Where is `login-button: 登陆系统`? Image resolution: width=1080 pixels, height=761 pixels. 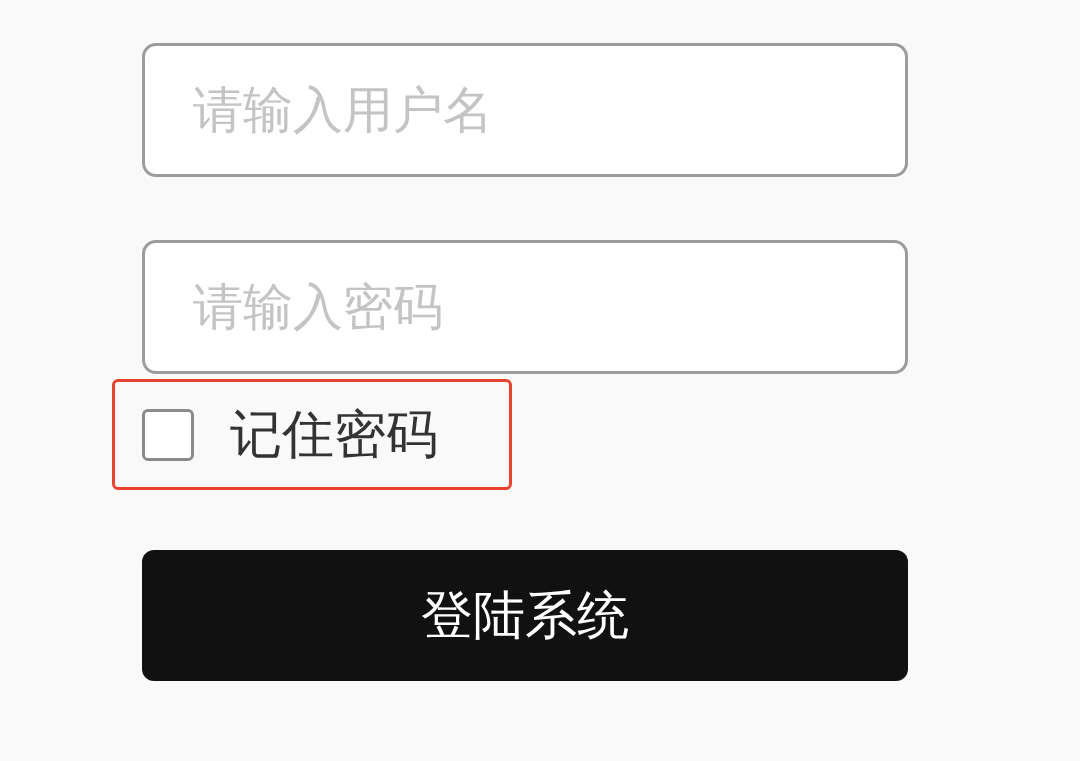
login-button: 登陆系统 is located at coordinates (525, 615).